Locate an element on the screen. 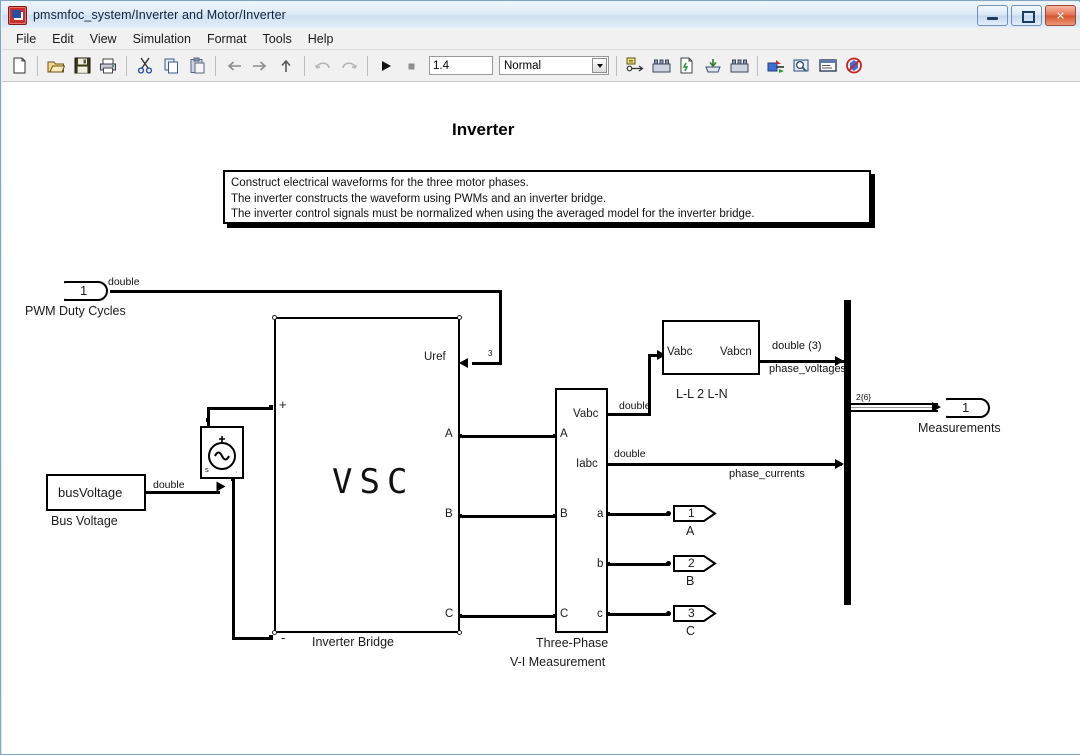 This screenshot has width=1080, height=755. close-button: ✕ is located at coordinates (1060, 15).